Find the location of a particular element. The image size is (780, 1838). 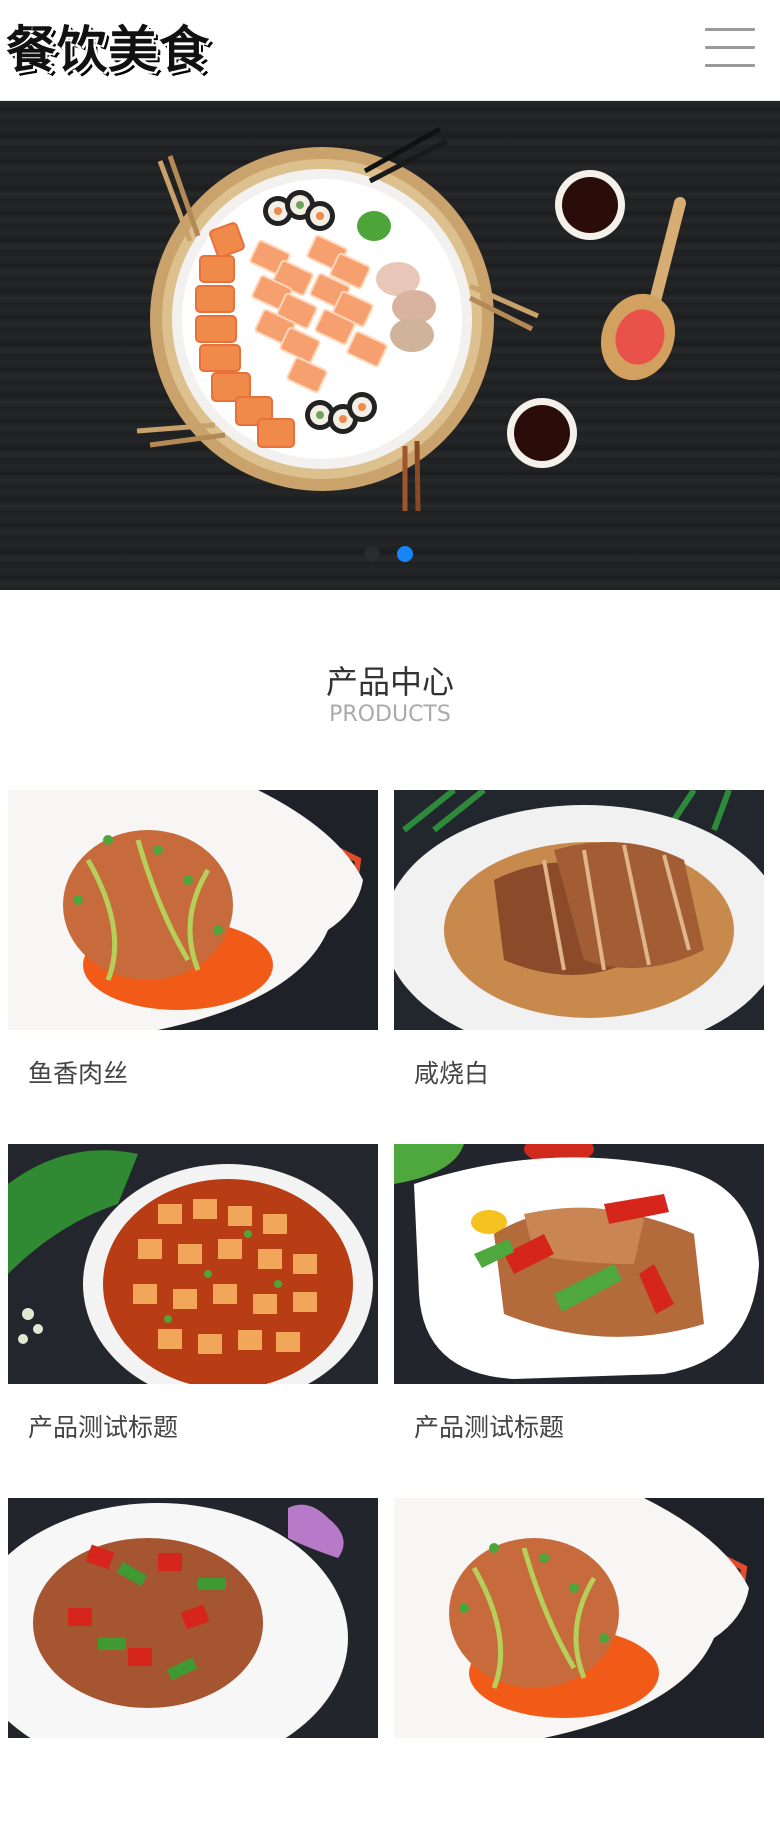

carousel-dot-2-active is located at coordinates (405, 554).